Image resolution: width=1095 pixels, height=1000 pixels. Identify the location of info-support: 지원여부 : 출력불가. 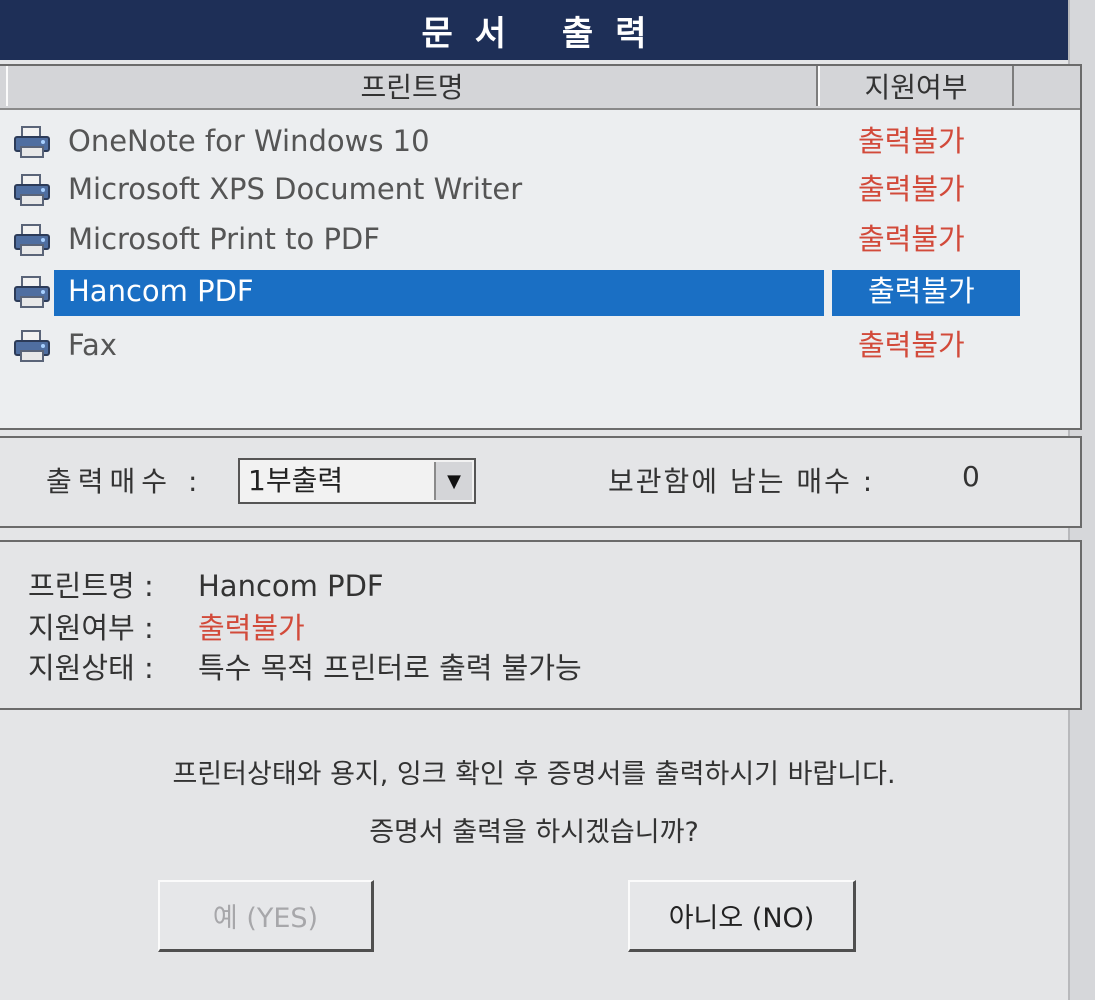
(166, 628).